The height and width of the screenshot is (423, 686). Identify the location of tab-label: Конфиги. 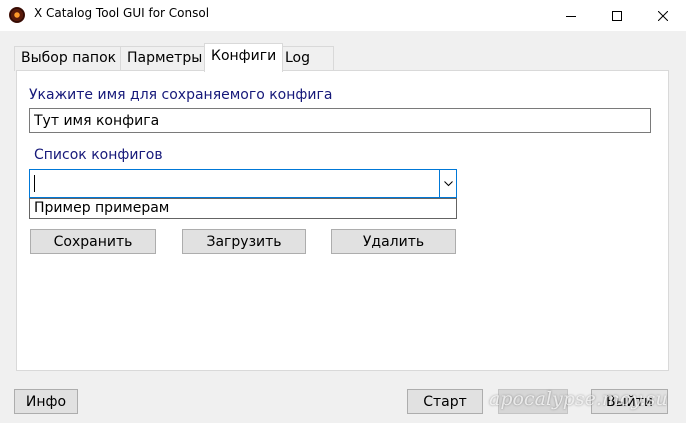
(244, 56).